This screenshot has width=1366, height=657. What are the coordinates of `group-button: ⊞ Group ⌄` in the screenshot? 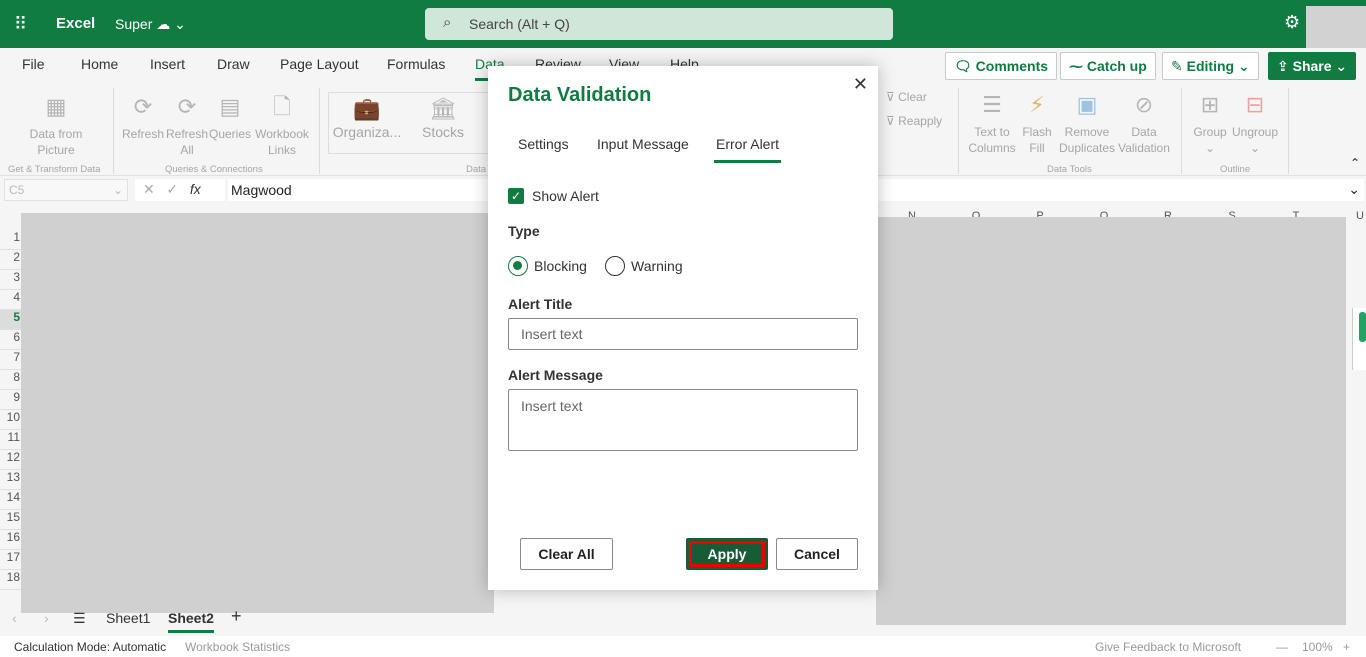 It's located at (1210, 123).